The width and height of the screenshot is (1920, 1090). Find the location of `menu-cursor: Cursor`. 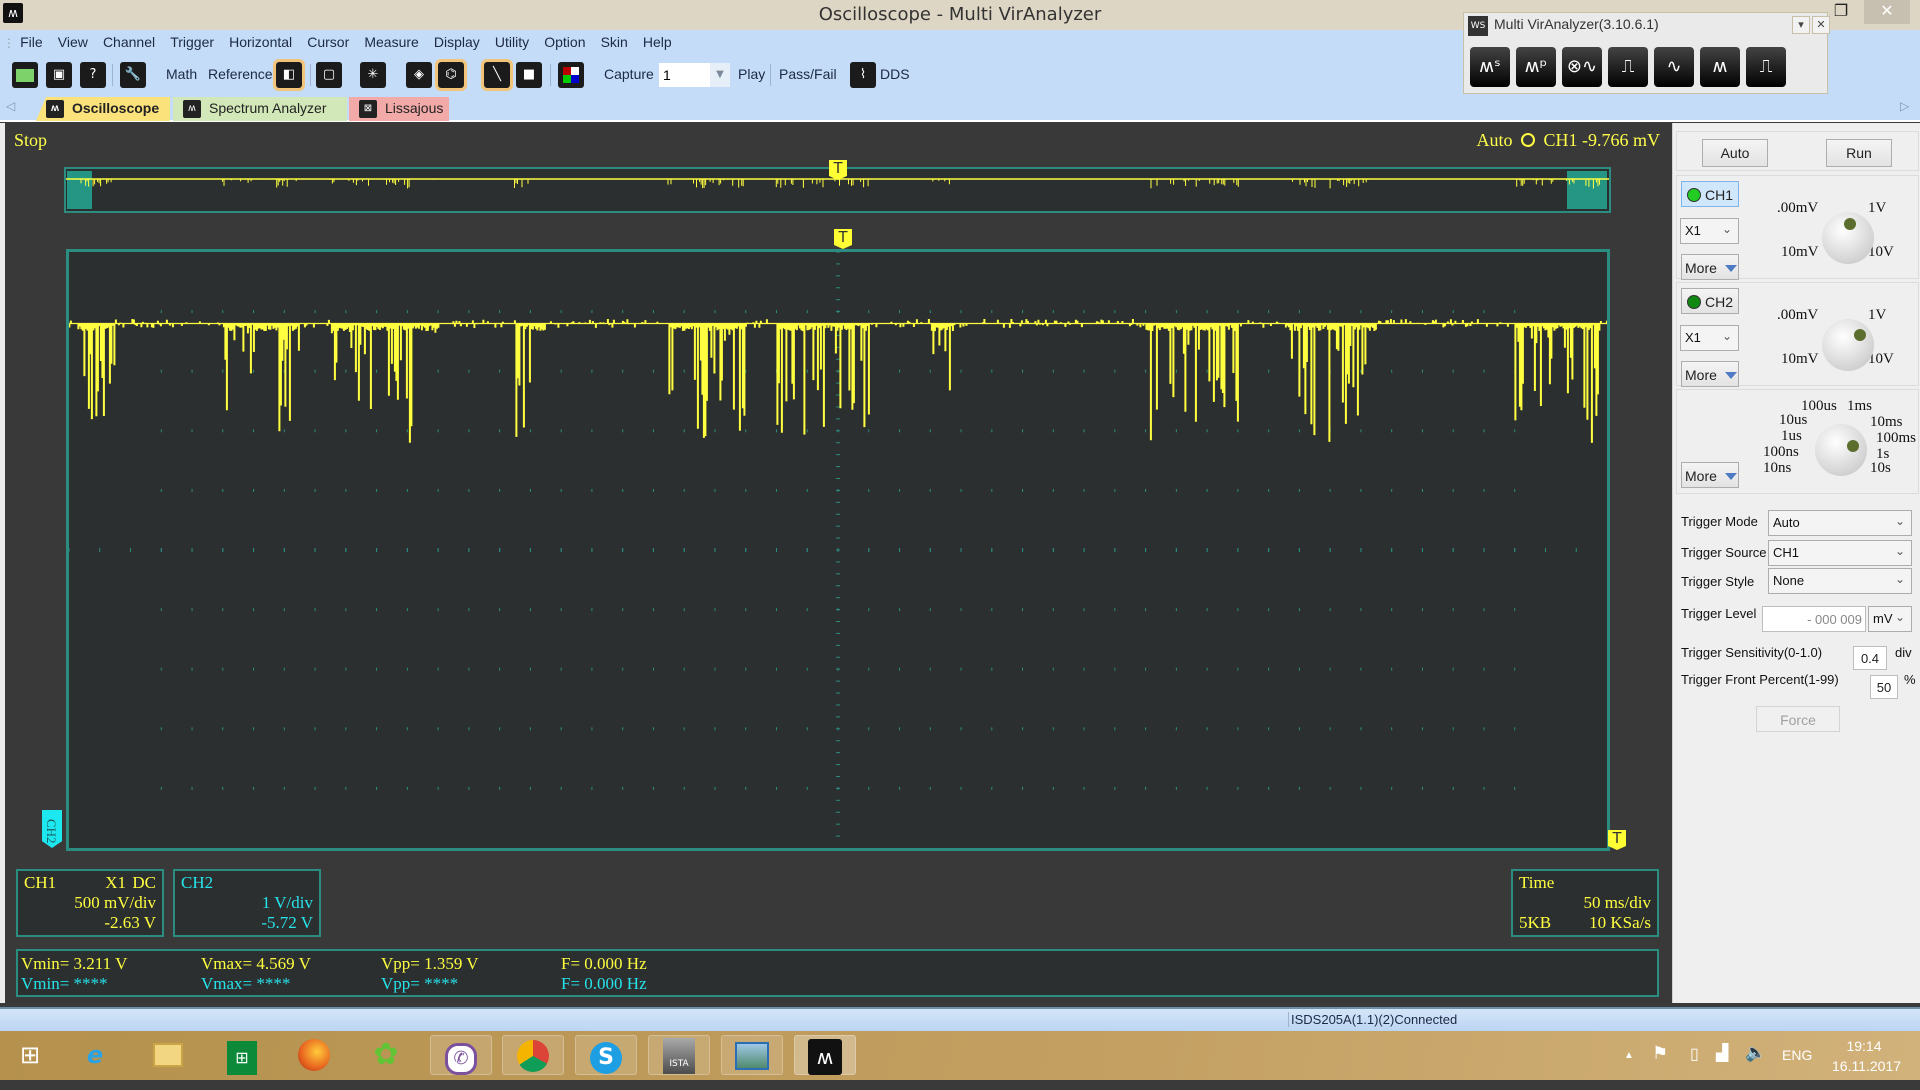

menu-cursor: Cursor is located at coordinates (328, 40).